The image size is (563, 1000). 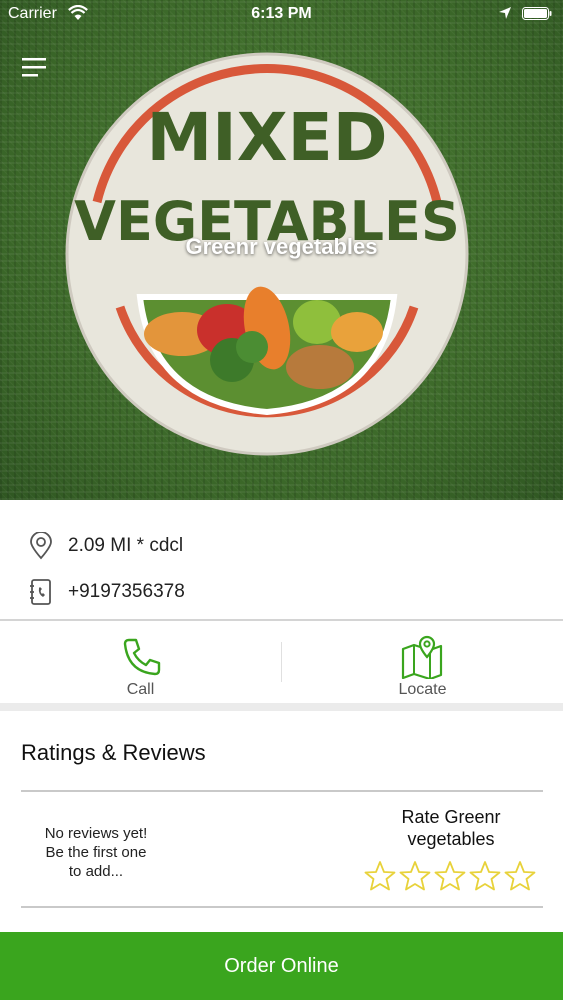 I want to click on no-reviews-line: Be the first one, so click(x=96, y=852).